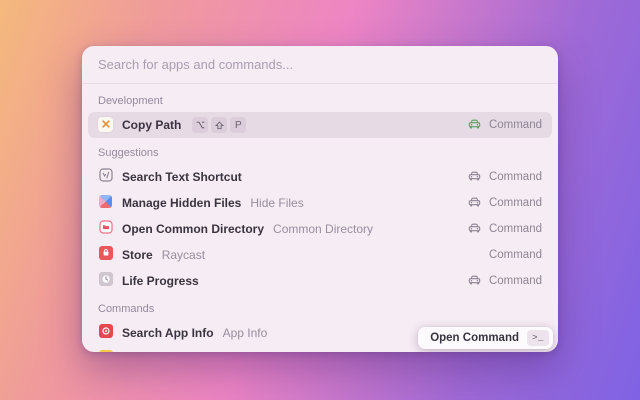  Describe the element at coordinates (323, 229) in the screenshot. I see `item-subtitle: Common Directory` at that location.